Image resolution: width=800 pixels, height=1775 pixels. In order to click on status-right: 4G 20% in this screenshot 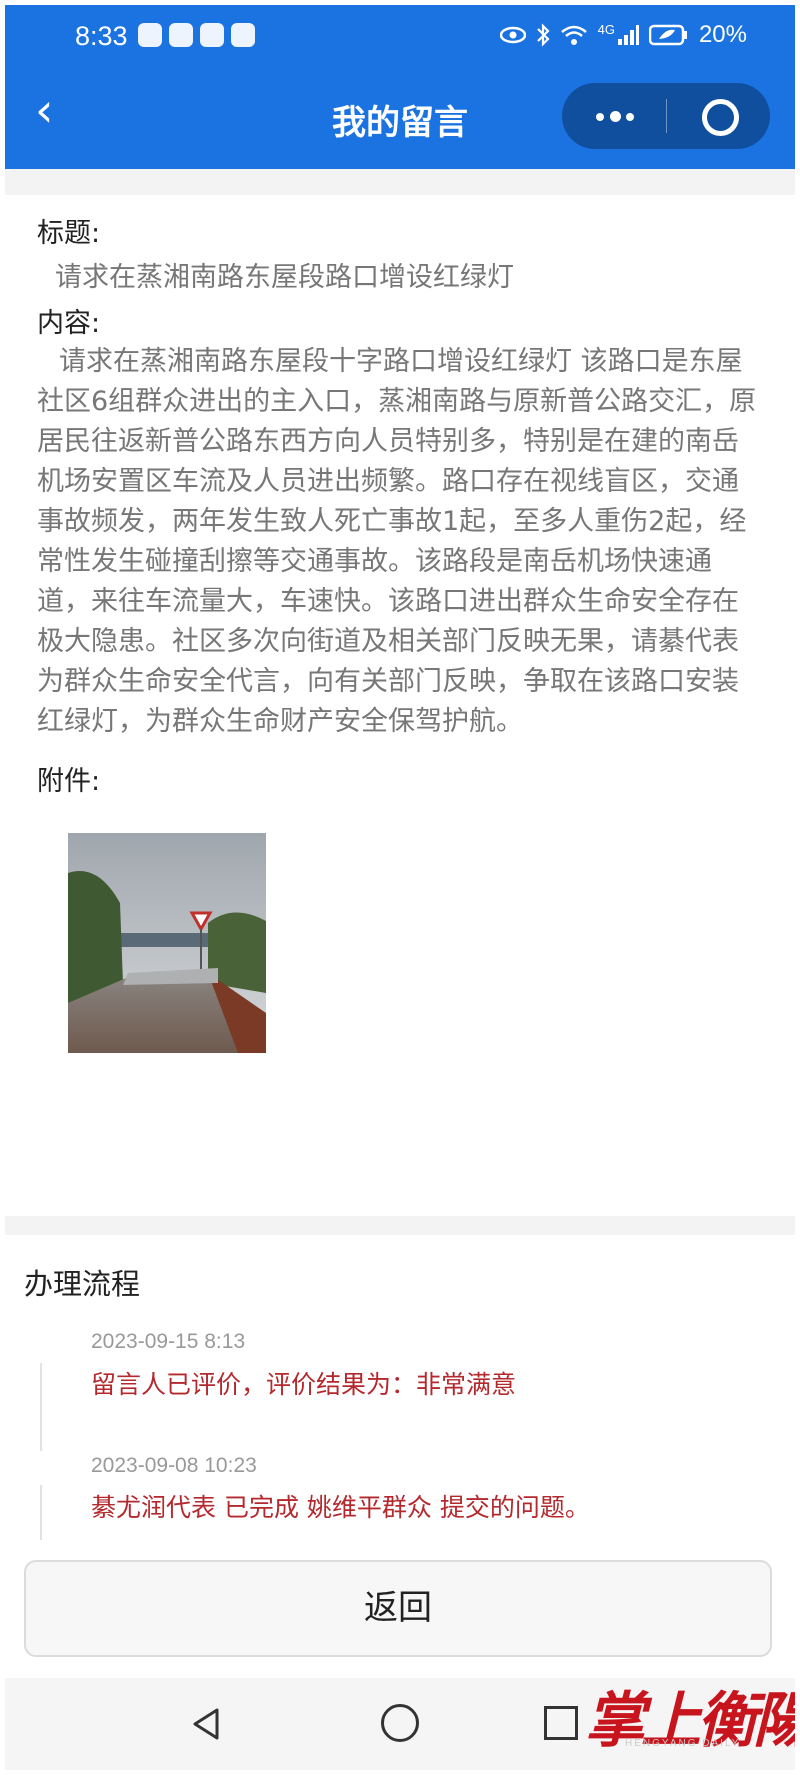, I will do `click(623, 35)`.